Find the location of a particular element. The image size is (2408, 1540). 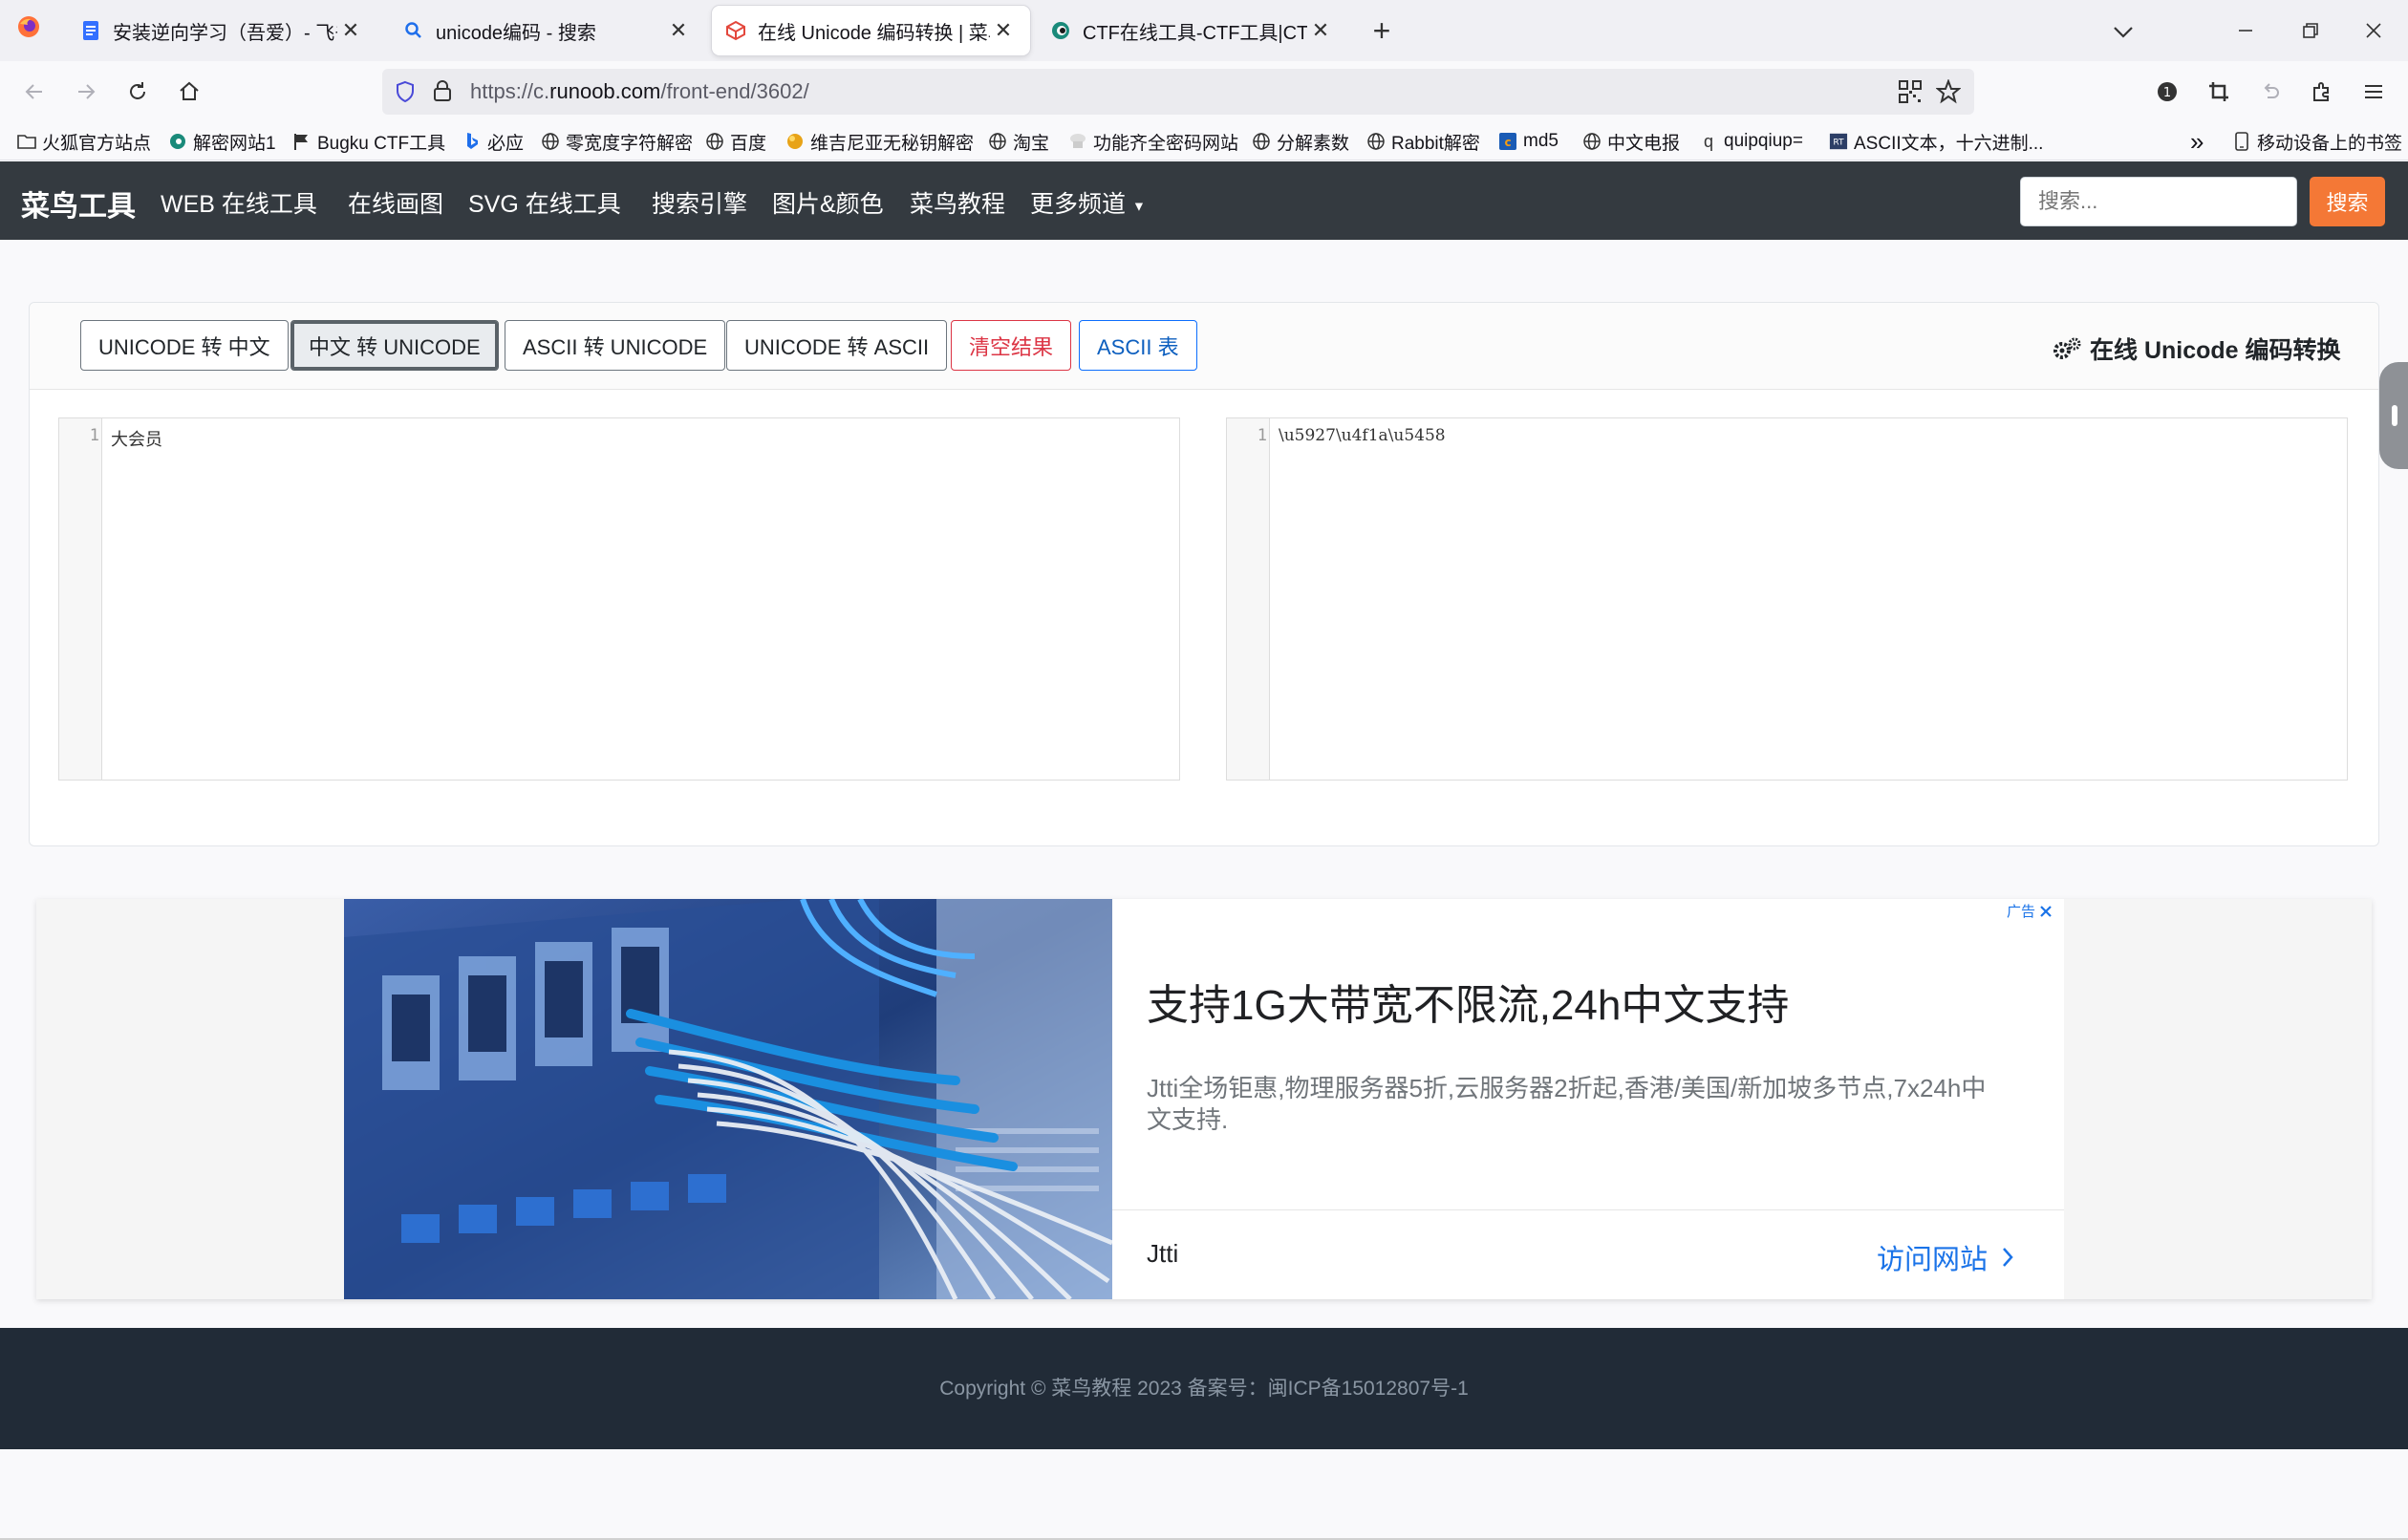

runoob-icon is located at coordinates (736, 30).